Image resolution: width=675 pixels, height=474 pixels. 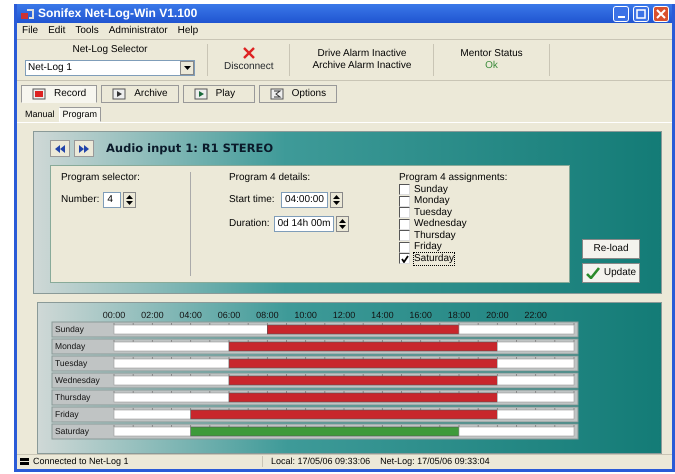 I want to click on previous-button, so click(x=60, y=149).